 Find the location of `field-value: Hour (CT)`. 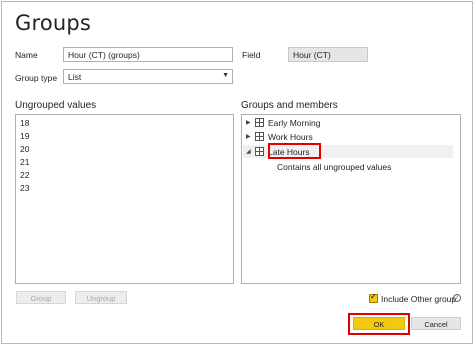

field-value: Hour (CT) is located at coordinates (328, 54).